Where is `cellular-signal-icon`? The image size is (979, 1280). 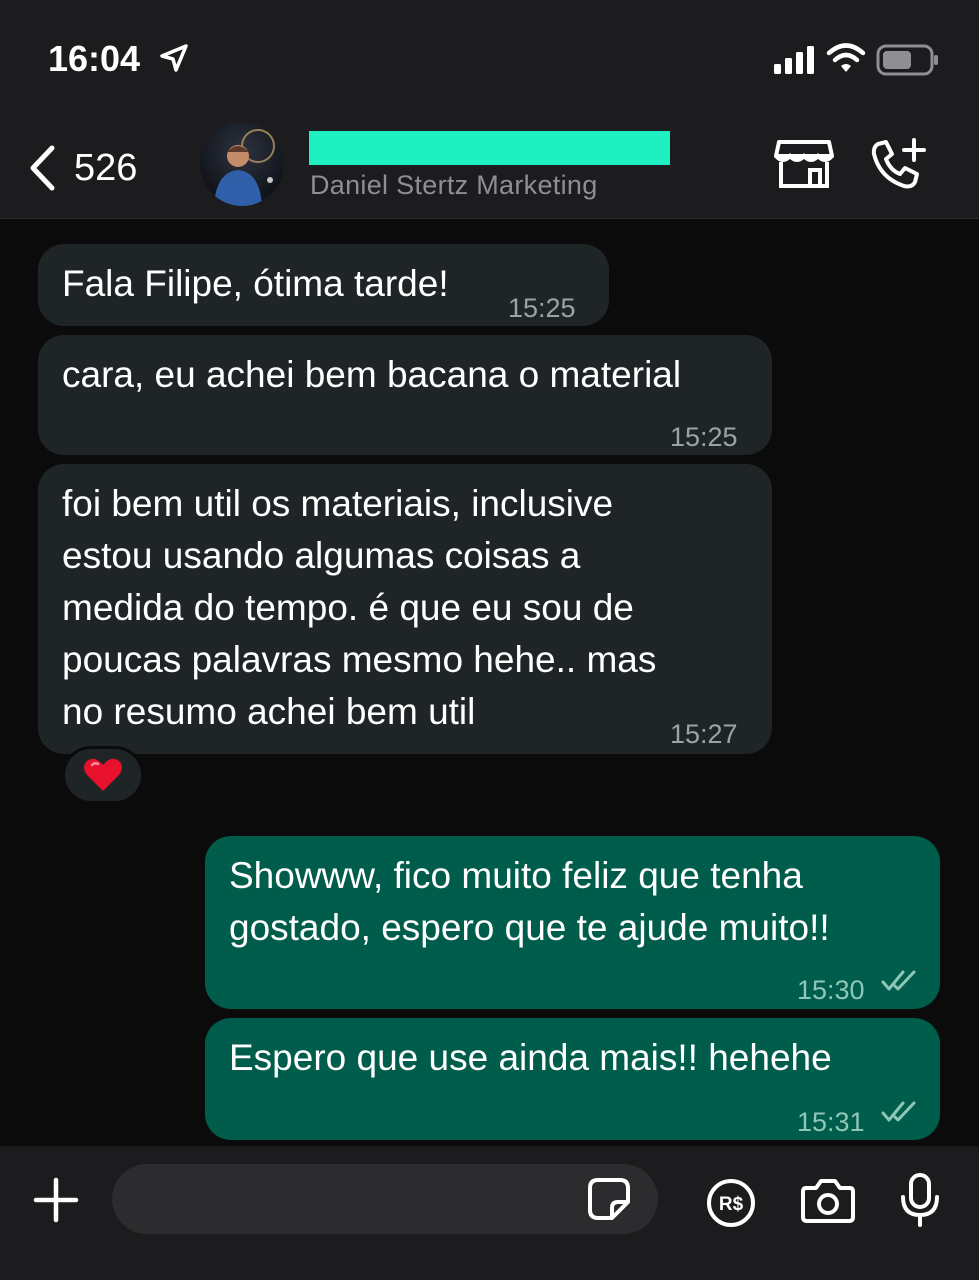
cellular-signal-icon is located at coordinates (794, 60).